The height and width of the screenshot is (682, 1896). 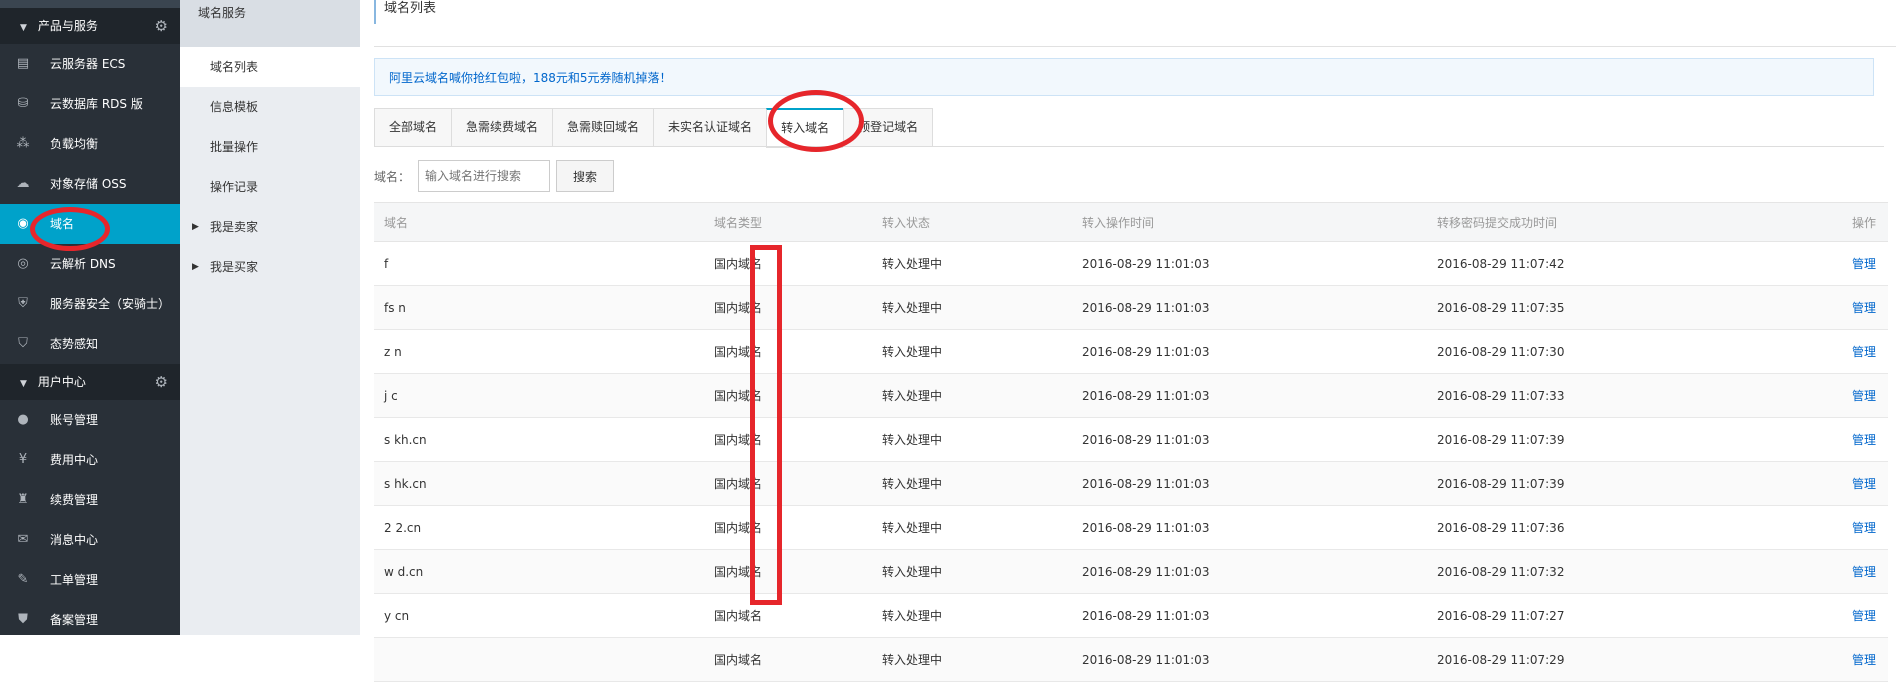 What do you see at coordinates (83, 264) in the screenshot?
I see `sidebar-item-label: 云解析 DNS` at bounding box center [83, 264].